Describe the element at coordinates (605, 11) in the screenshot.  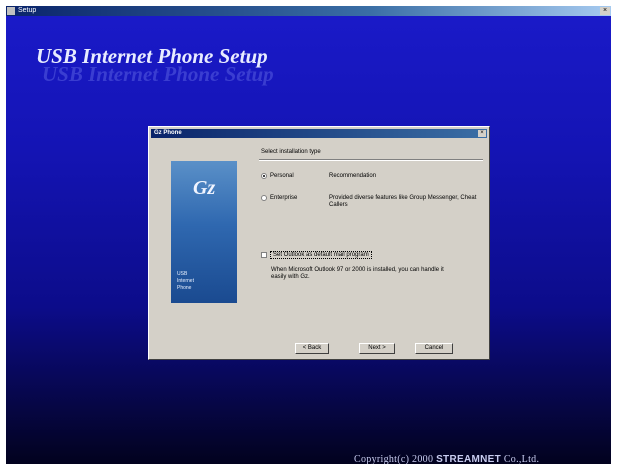
I see `window-close-button: ×` at that location.